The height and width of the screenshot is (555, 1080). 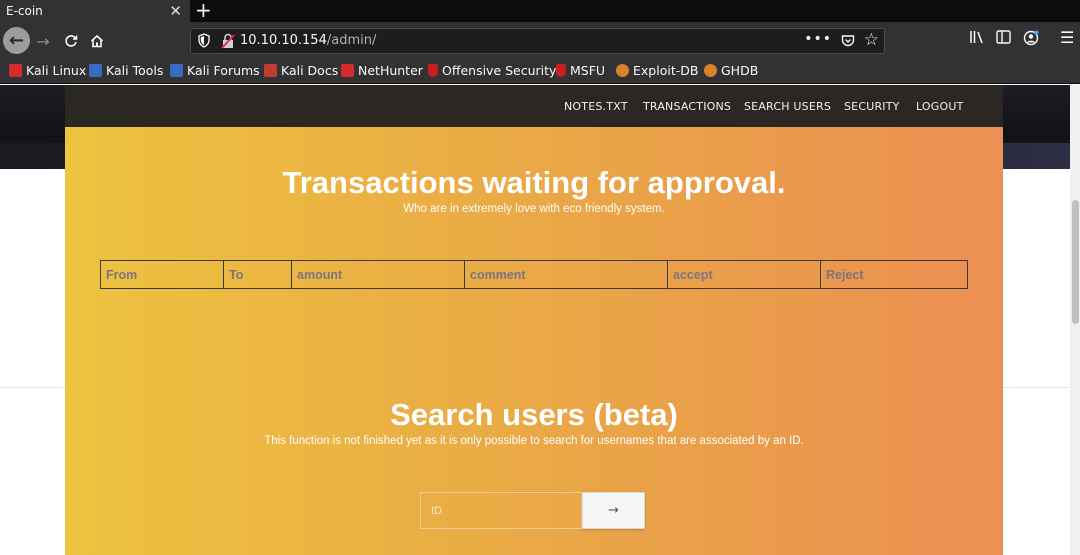 What do you see at coordinates (566, 274) in the screenshot?
I see `column-header-comment: comment` at bounding box center [566, 274].